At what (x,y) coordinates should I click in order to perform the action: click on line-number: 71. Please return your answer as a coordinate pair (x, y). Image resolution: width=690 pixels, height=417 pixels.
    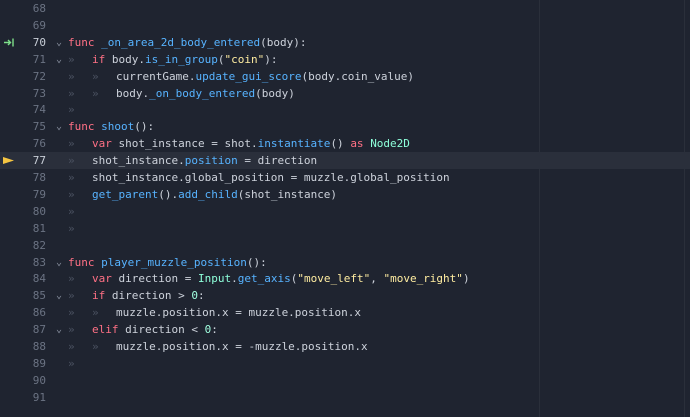
    Looking at the image, I should click on (39, 59).